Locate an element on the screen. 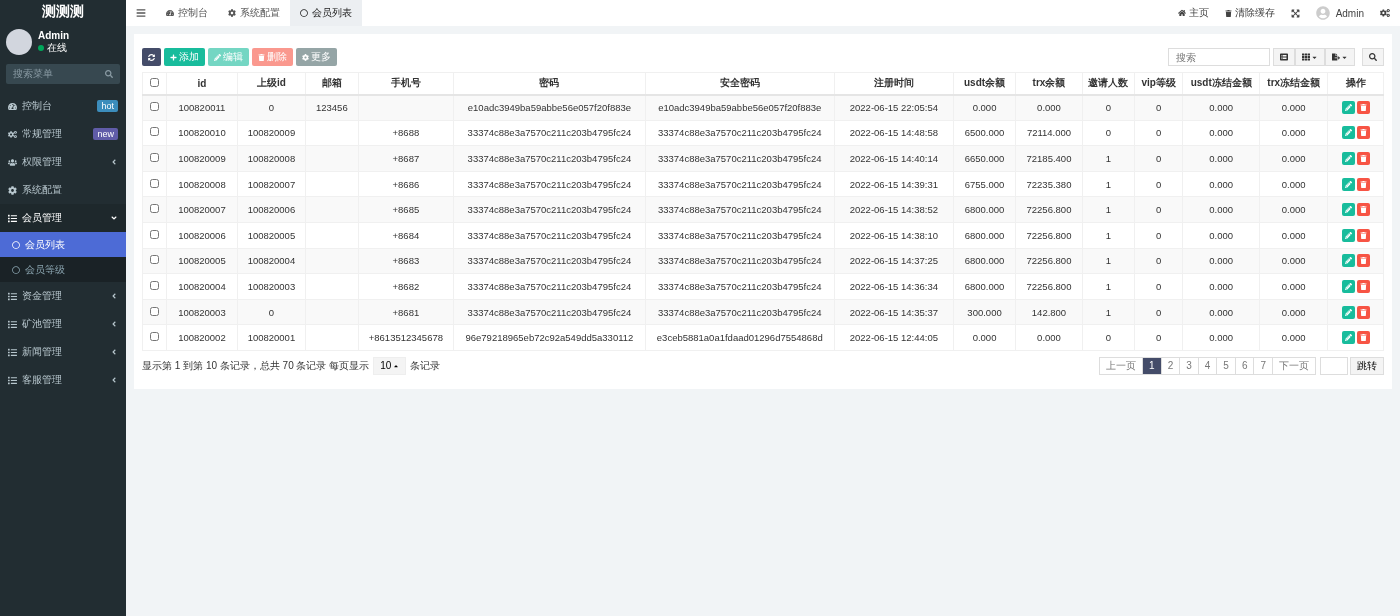 This screenshot has height=616, width=1400. tab: 会员列表 is located at coordinates (326, 13).